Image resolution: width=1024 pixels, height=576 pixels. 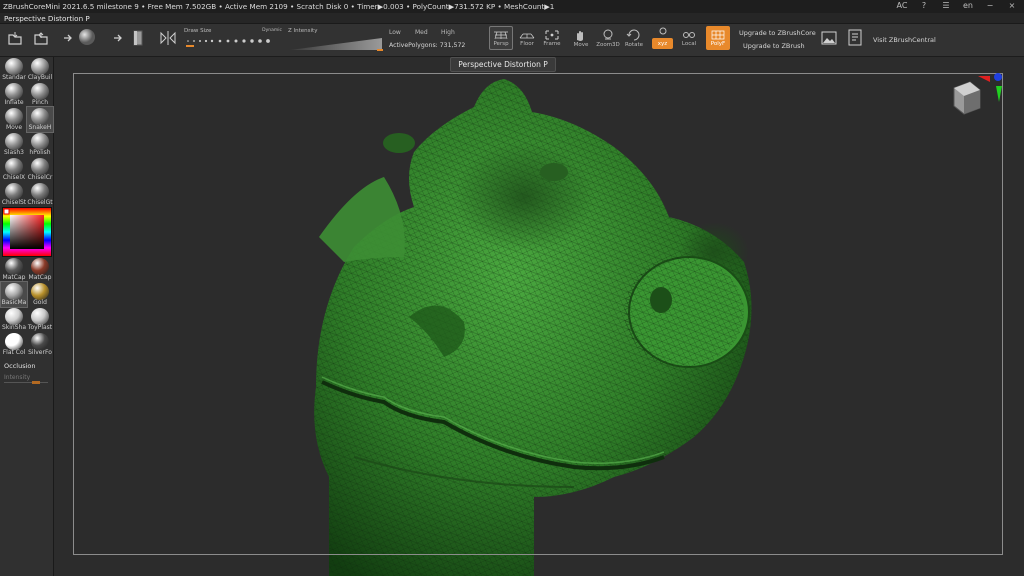 What do you see at coordinates (421, 32) in the screenshot?
I see `med-button: Med` at bounding box center [421, 32].